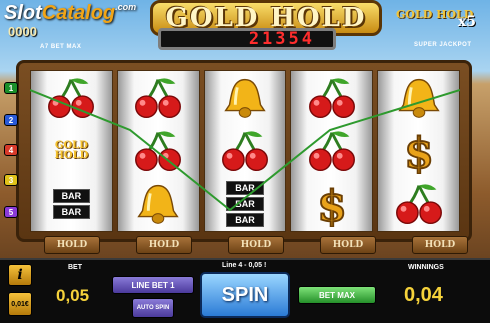 The width and height of the screenshot is (490, 323). Describe the element at coordinates (436, 22) in the screenshot. I see `super-jackpot-logo: GOLD HOLD x5` at that location.